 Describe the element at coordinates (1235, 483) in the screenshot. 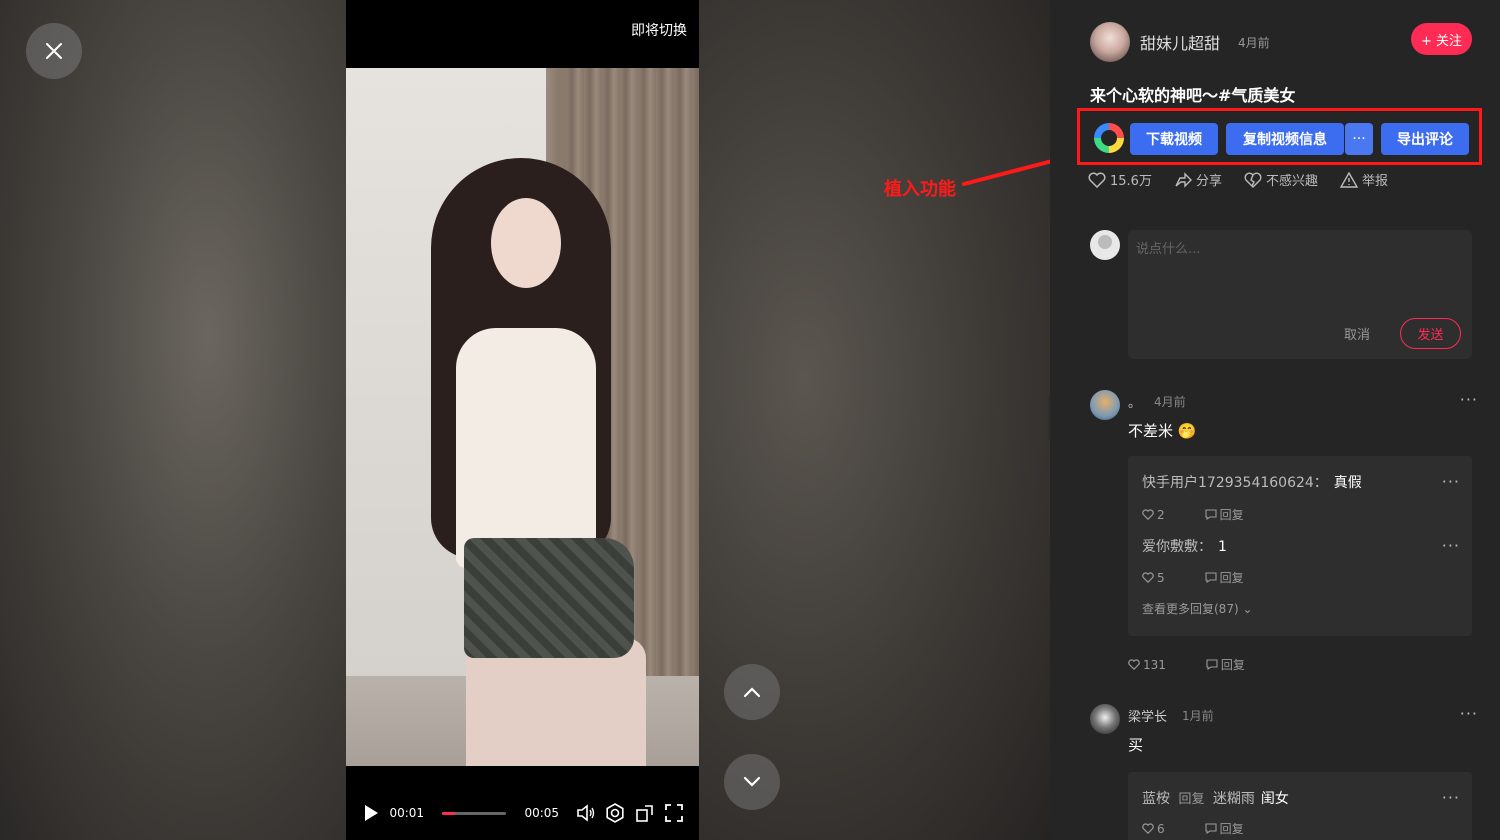

I see `reply-user: 快手用户1729354160624：` at that location.